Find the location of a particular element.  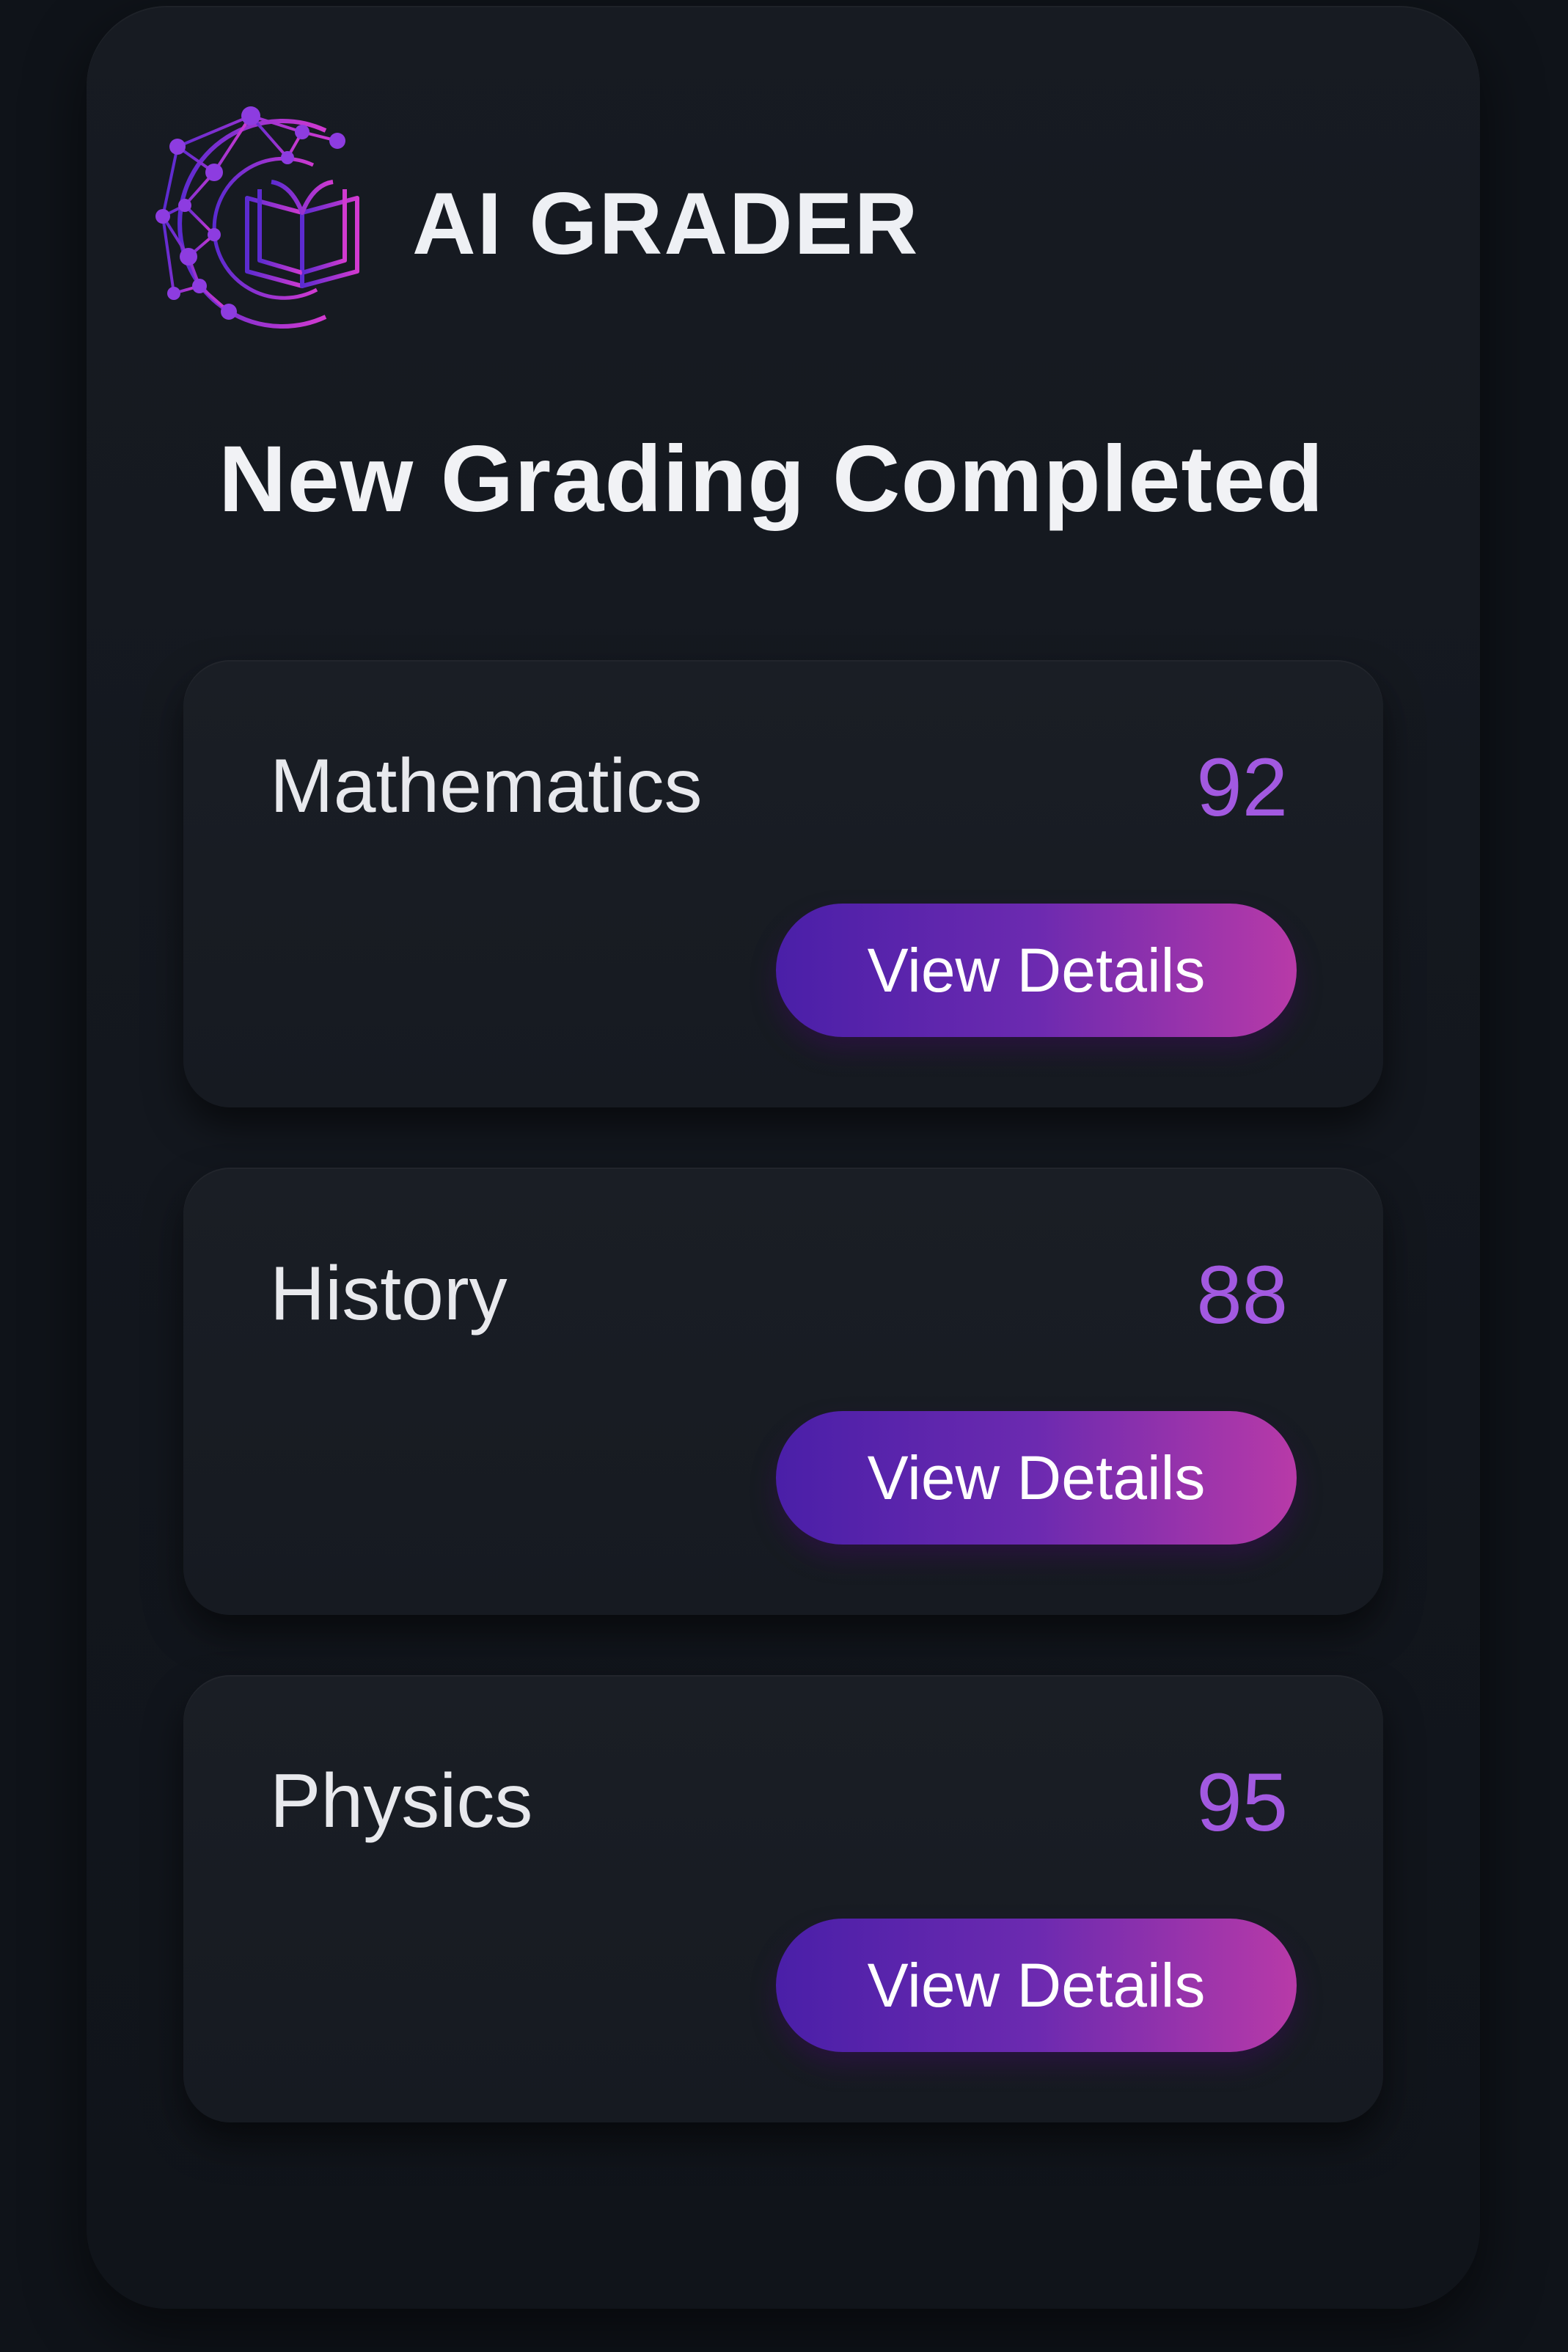

score-value: 92 is located at coordinates (1242, 787).